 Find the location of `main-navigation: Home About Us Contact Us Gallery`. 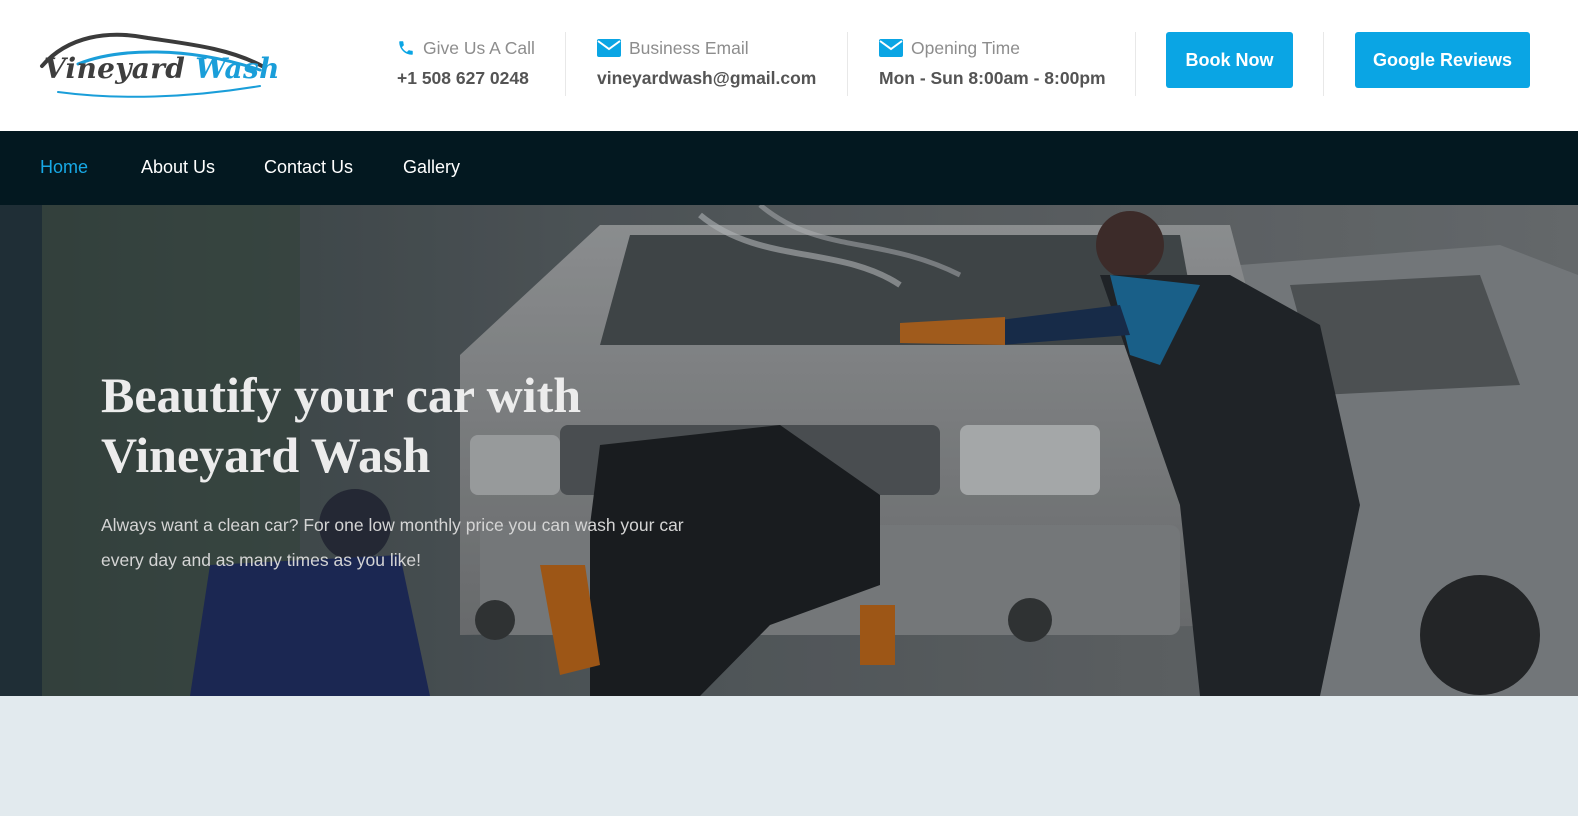

main-navigation: Home About Us Contact Us Gallery is located at coordinates (789, 168).